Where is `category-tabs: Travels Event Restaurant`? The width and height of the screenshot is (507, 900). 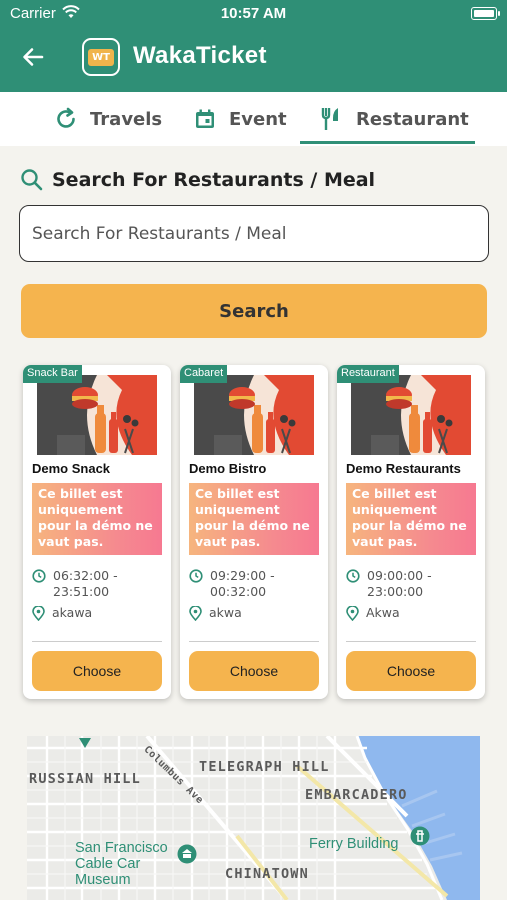
category-tabs: Travels Event Restaurant is located at coordinates (253, 119).